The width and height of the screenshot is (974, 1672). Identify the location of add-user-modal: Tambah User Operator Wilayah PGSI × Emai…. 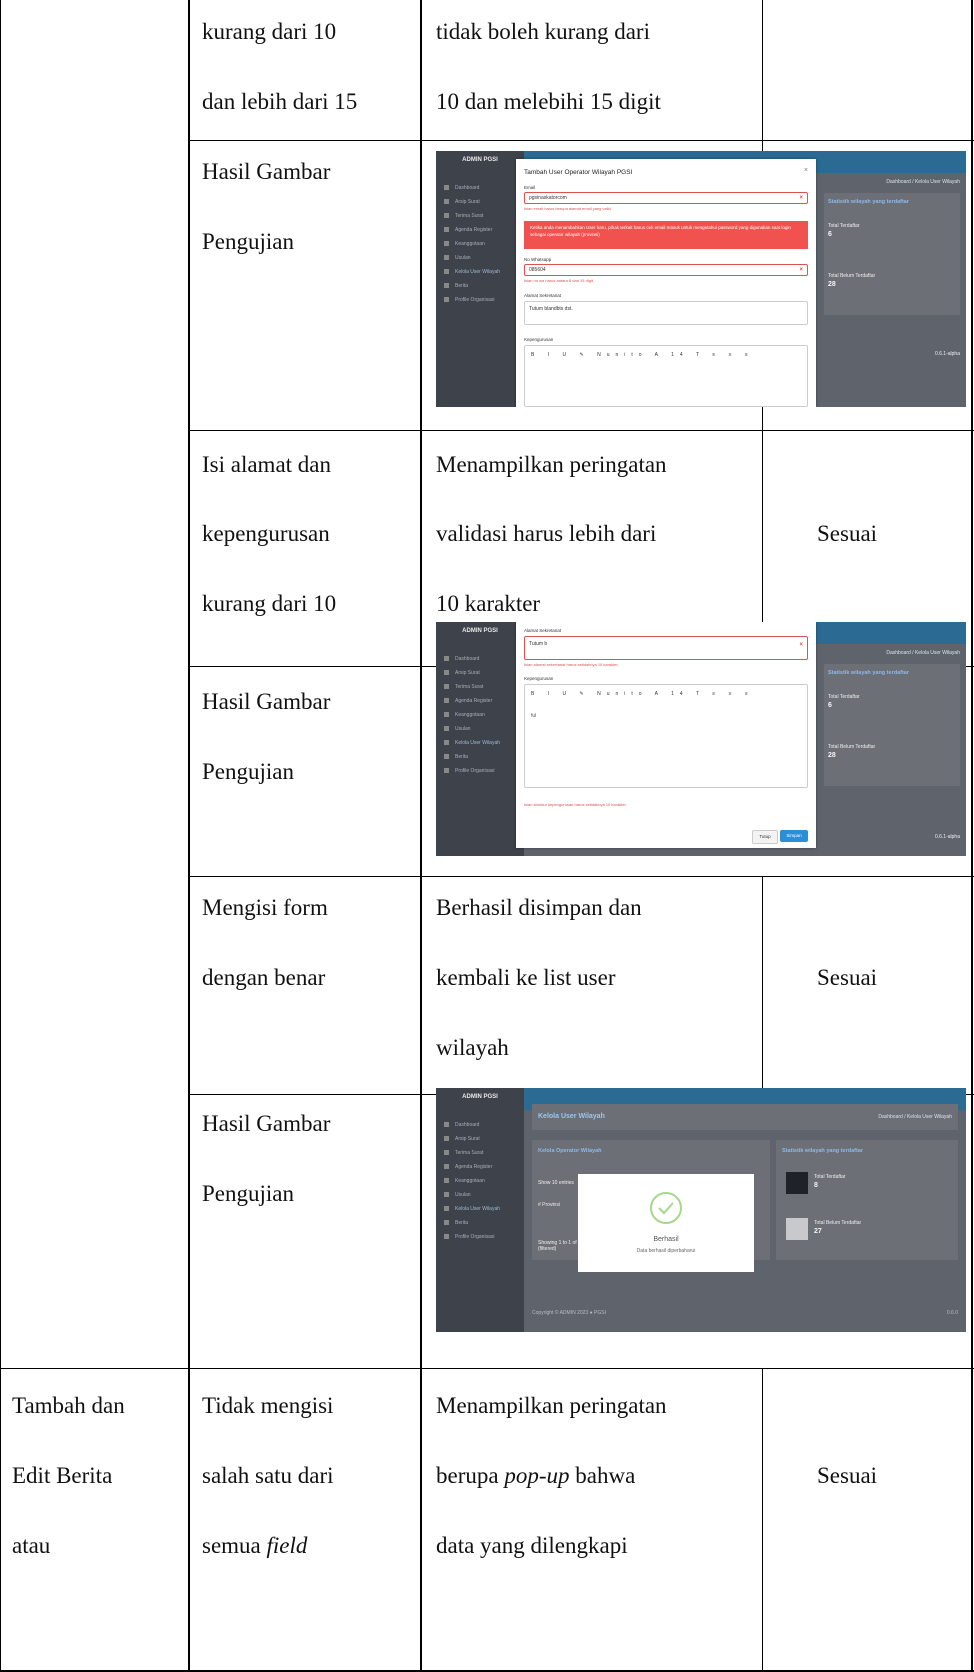
(666, 283).